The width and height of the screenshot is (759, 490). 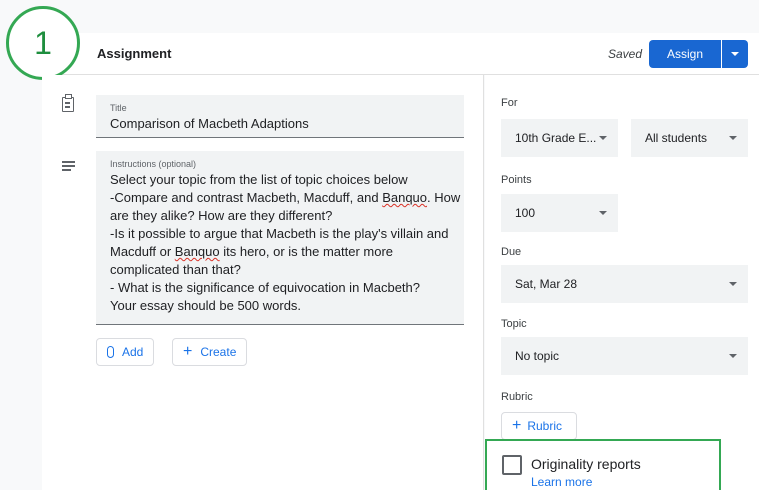 What do you see at coordinates (221, 215) in the screenshot?
I see `instructions-line: are they alike? How are they different?` at bounding box center [221, 215].